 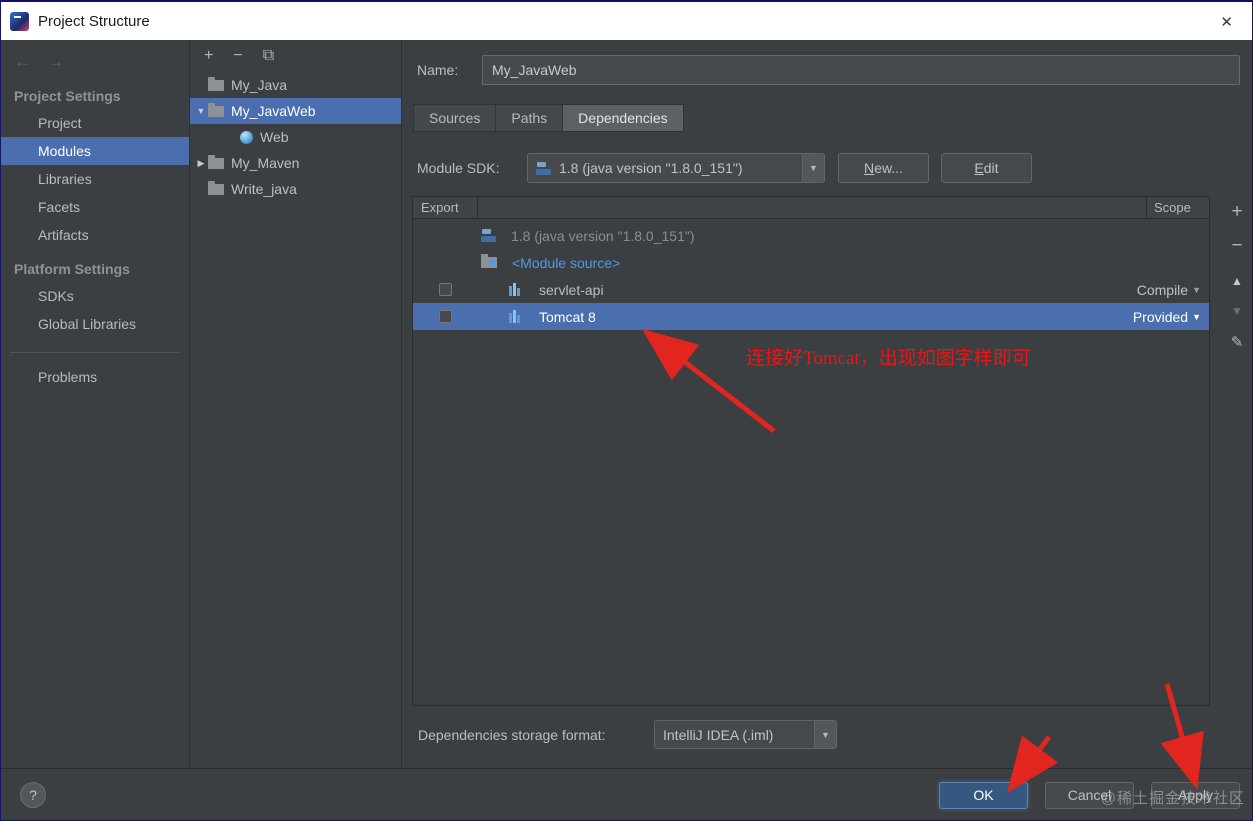 I want to click on scope-value: Compile, so click(x=1162, y=289).